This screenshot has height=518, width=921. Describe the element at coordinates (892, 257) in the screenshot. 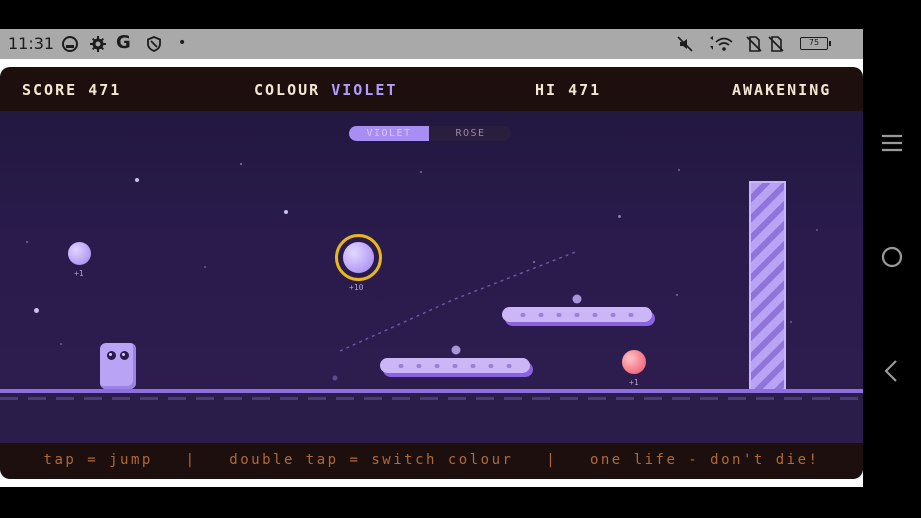

I see `home-button-icon` at that location.